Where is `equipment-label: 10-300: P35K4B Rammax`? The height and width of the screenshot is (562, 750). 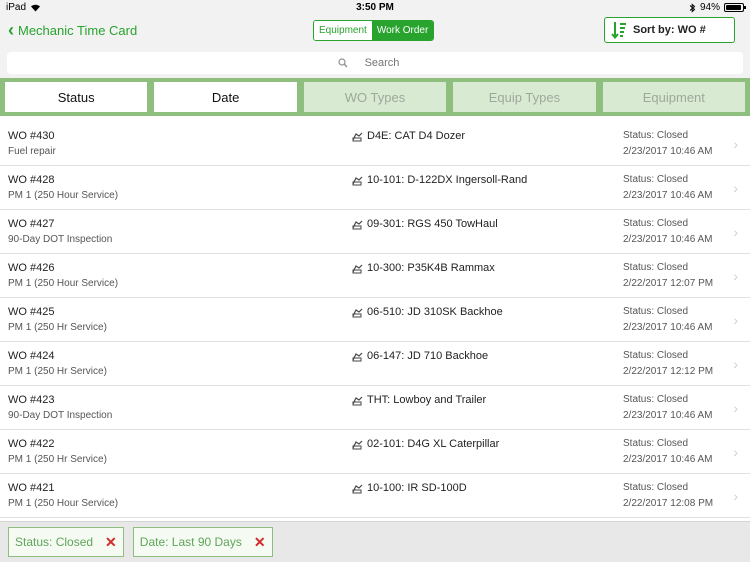
equipment-label: 10-300: P35K4B Rammax is located at coordinates (431, 268).